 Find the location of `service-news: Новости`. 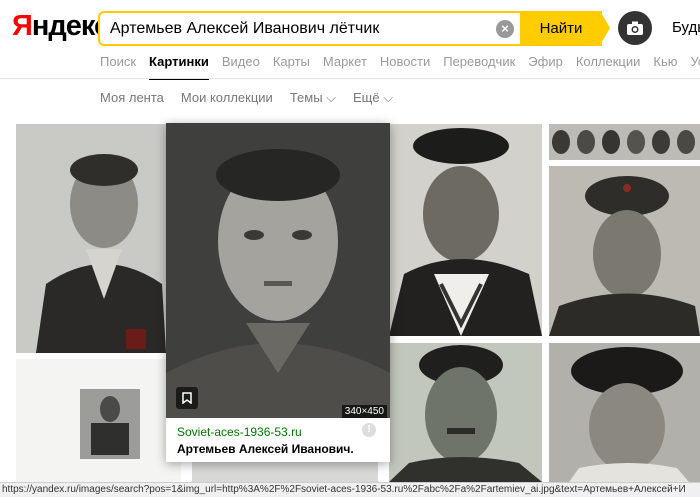

service-news: Новости is located at coordinates (405, 61).